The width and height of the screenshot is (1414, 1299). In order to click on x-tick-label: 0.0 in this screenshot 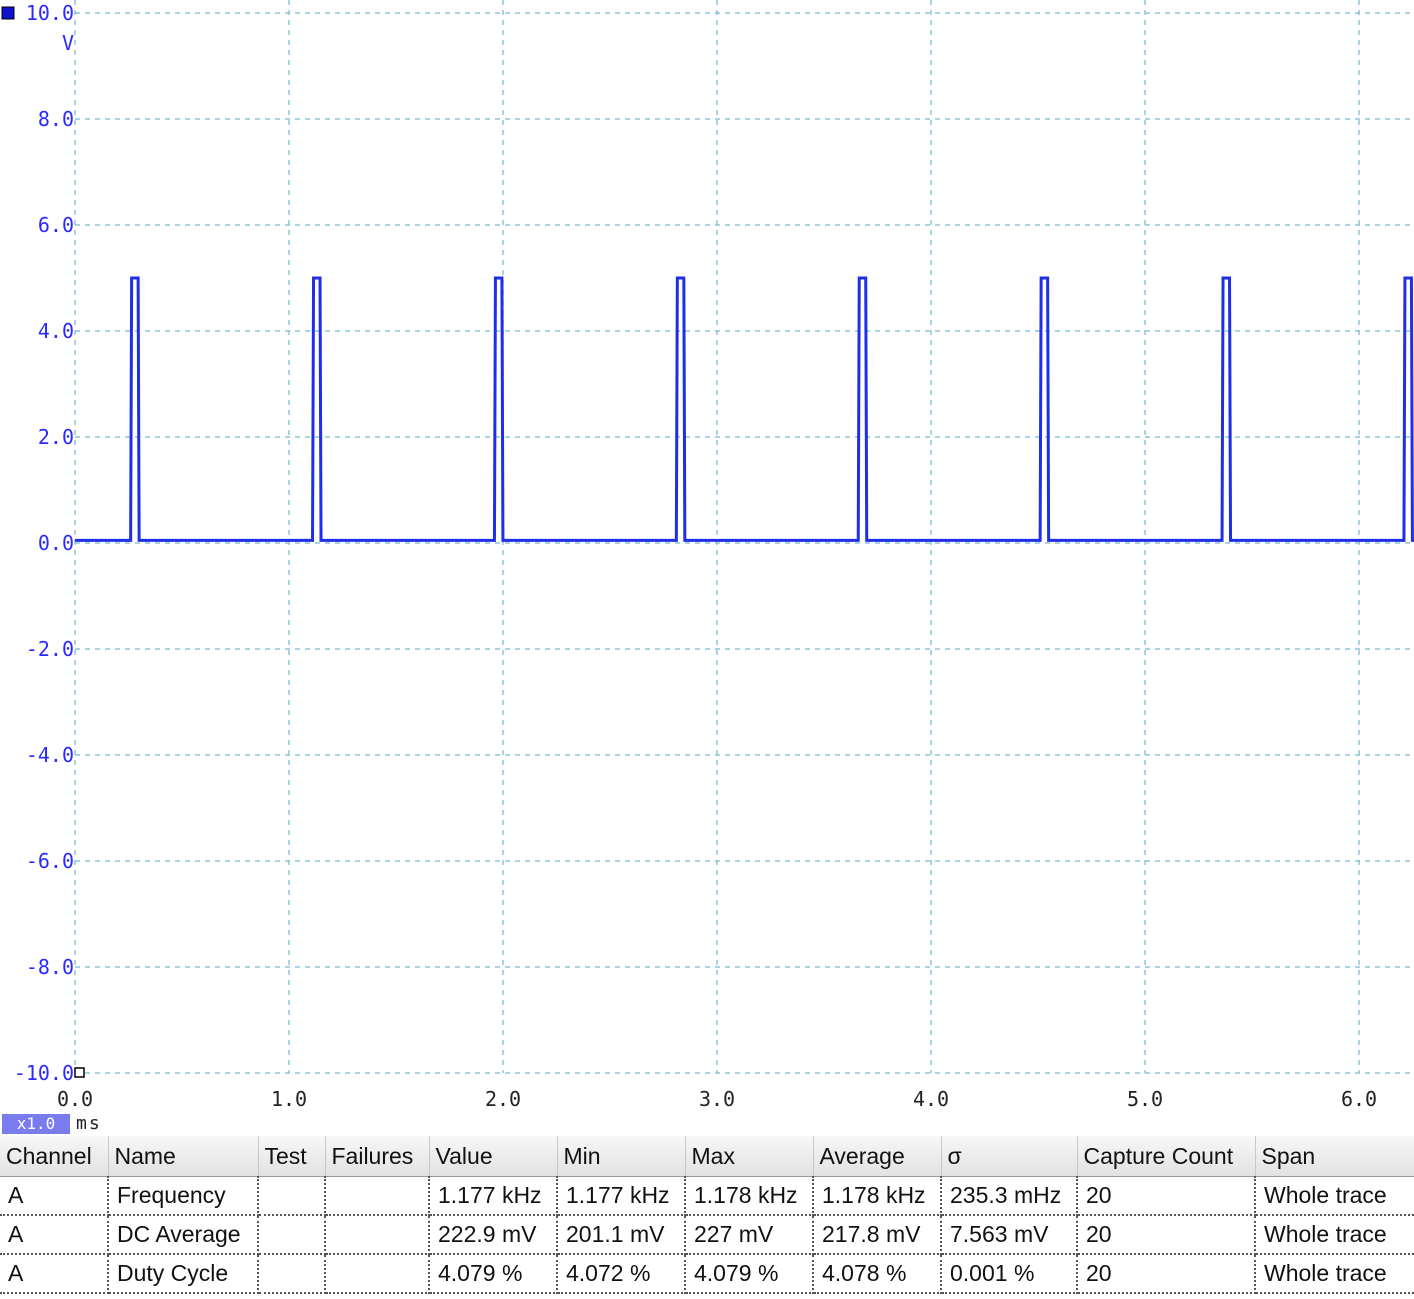, I will do `click(75, 1099)`.